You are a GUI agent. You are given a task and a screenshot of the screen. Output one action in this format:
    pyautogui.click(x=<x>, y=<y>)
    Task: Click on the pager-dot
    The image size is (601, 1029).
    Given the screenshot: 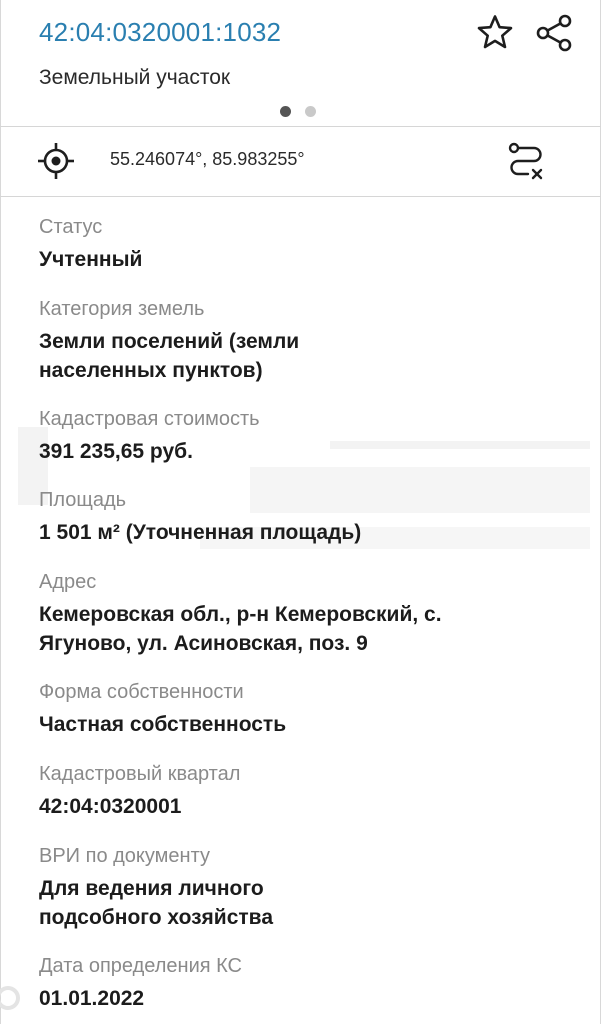 What is the action you would take?
    pyautogui.click(x=310, y=111)
    